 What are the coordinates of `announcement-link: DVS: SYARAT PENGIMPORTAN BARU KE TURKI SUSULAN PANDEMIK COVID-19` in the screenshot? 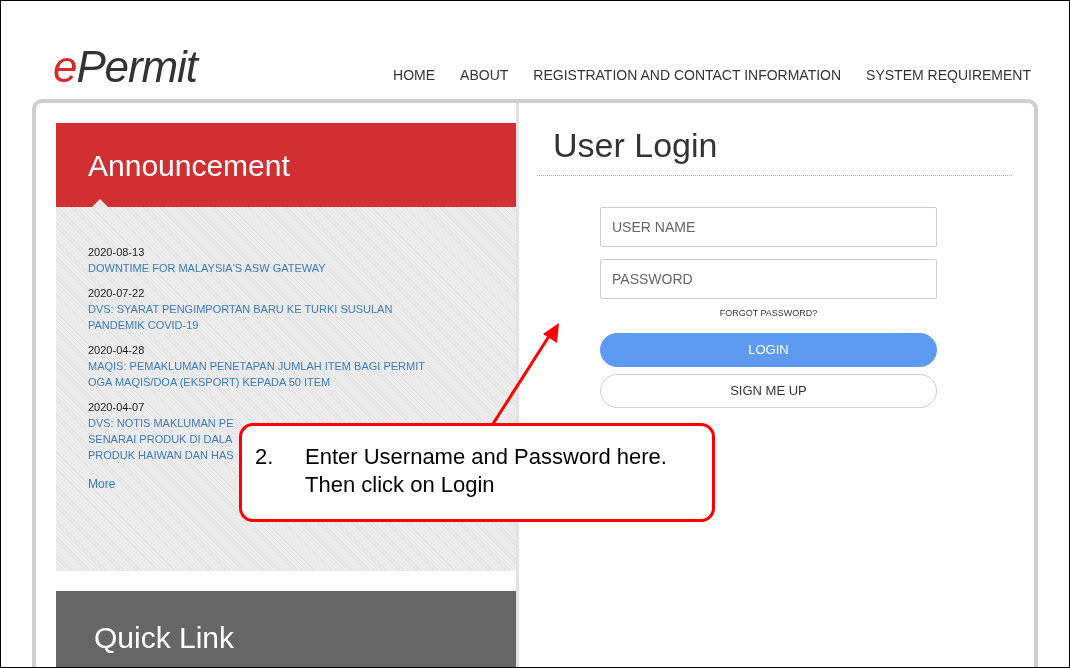 It's located at (240, 317).